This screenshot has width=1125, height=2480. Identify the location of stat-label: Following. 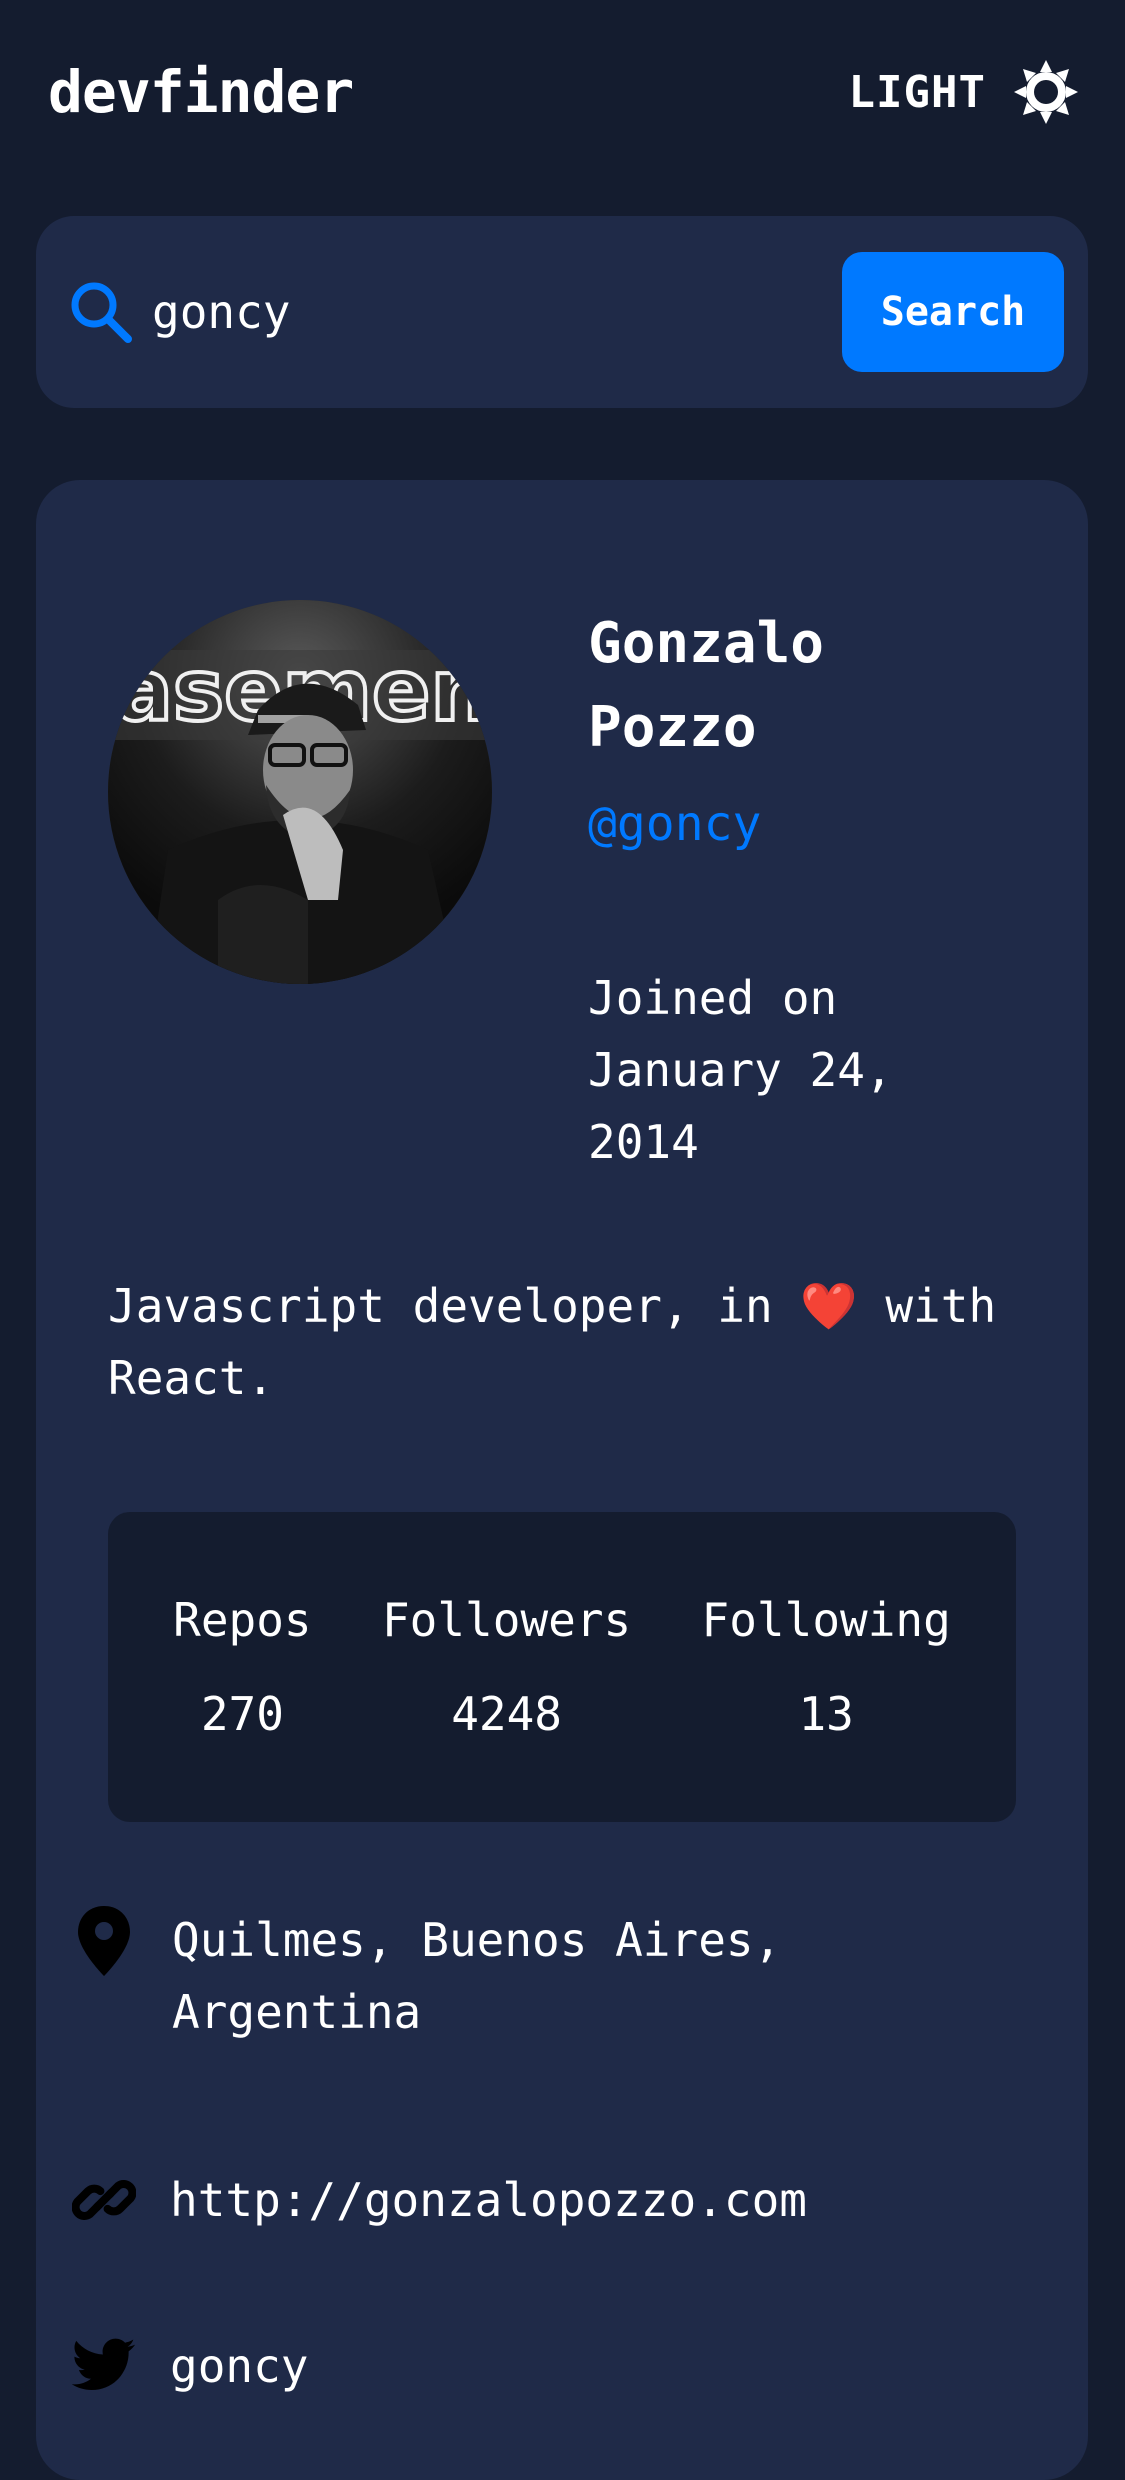
(826, 1620).